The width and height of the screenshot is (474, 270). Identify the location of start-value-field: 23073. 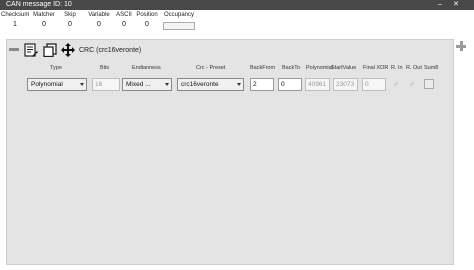
(345, 84).